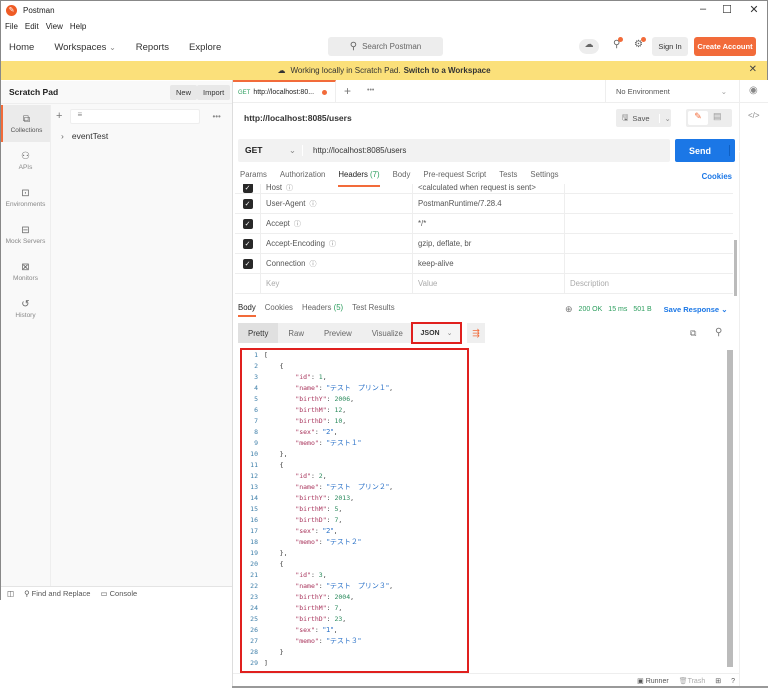 This screenshot has width=768, height=688. Describe the element at coordinates (84, 47) in the screenshot. I see `nav-workspaces: Workspaces ⌄` at that location.